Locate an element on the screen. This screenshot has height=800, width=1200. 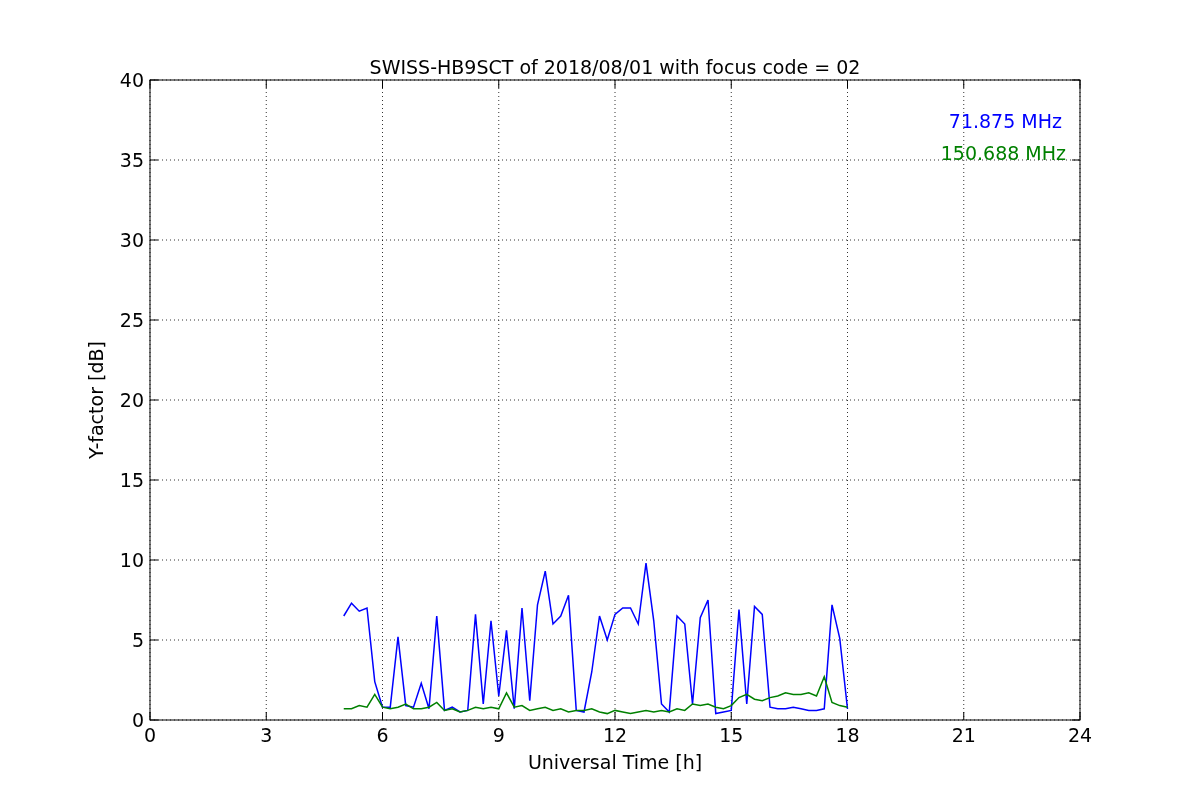
x-tick-label: 12 is located at coordinates (615, 735).